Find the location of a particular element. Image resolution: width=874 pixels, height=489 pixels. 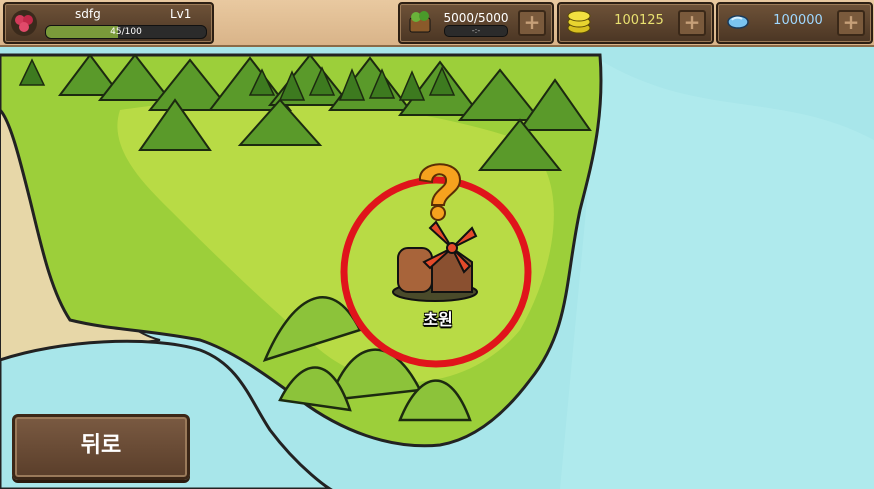

add-gold-button: + is located at coordinates (692, 23).